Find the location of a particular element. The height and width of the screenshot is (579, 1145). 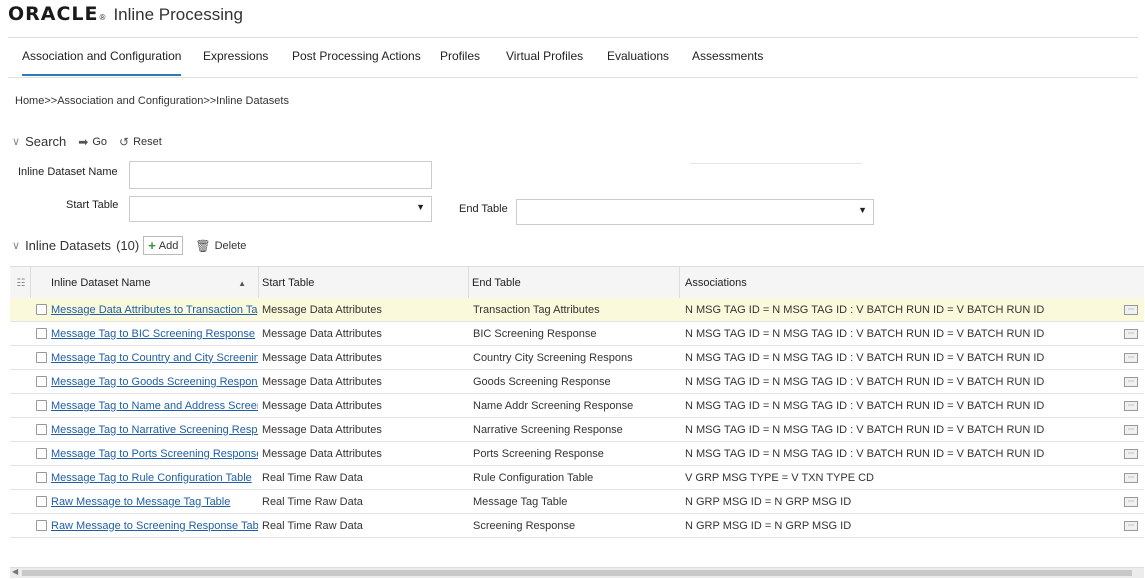

oracle-logo: ORACLE ® Inline Processing is located at coordinates (125, 14).